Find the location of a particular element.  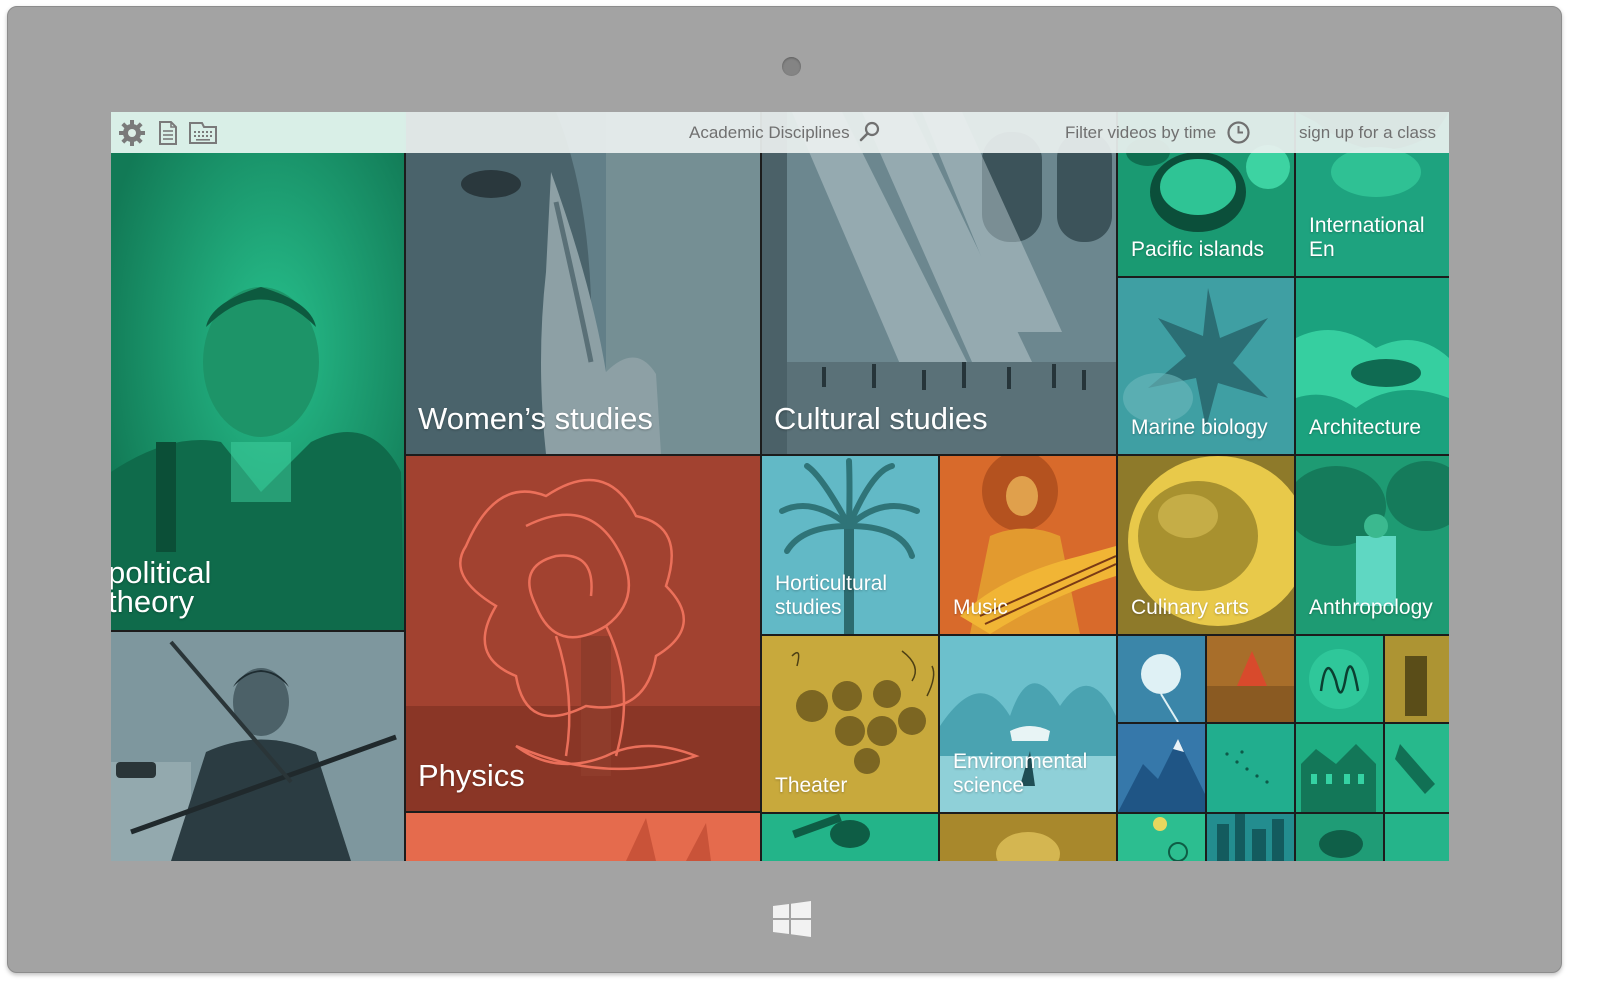

acrobat-image is located at coordinates (1250, 679).